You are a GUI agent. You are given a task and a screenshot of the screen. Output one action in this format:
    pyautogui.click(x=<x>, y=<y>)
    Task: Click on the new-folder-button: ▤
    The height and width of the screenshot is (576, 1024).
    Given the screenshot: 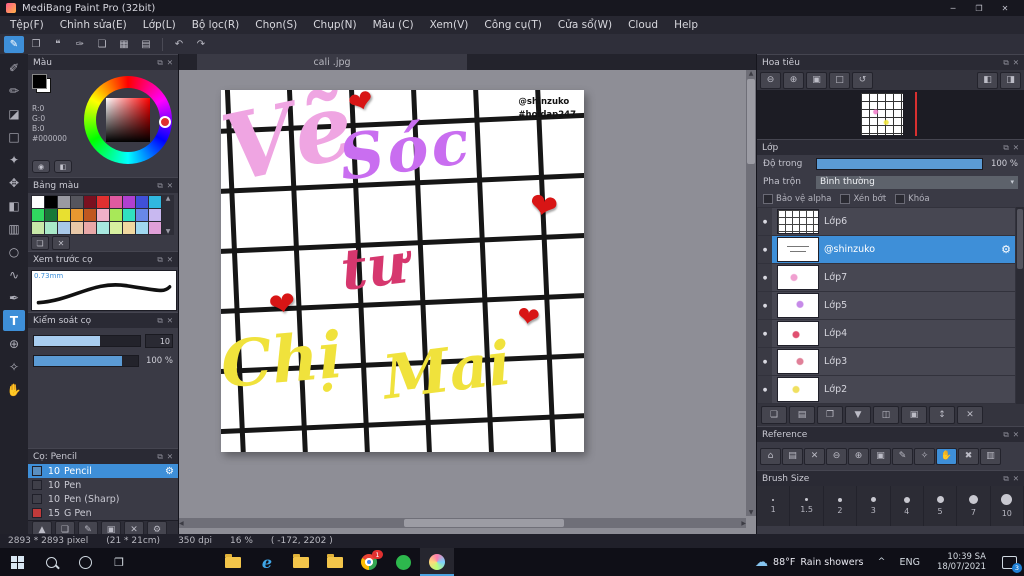 What is the action you would take?
    pyautogui.click(x=802, y=415)
    